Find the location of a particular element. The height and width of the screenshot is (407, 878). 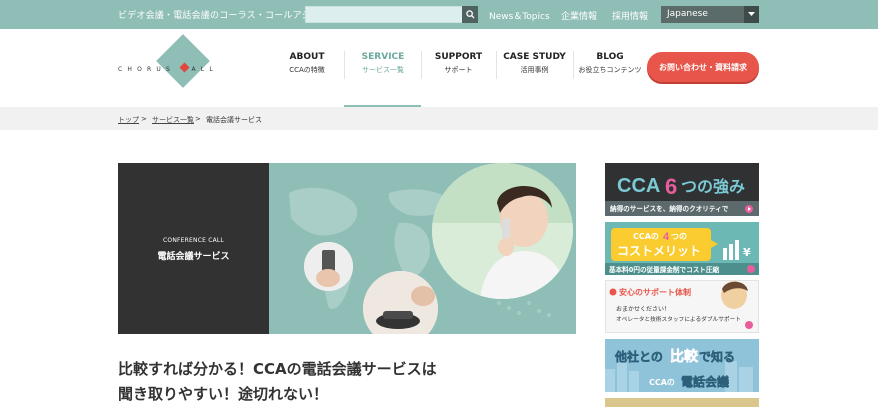

search-icon is located at coordinates (470, 14).